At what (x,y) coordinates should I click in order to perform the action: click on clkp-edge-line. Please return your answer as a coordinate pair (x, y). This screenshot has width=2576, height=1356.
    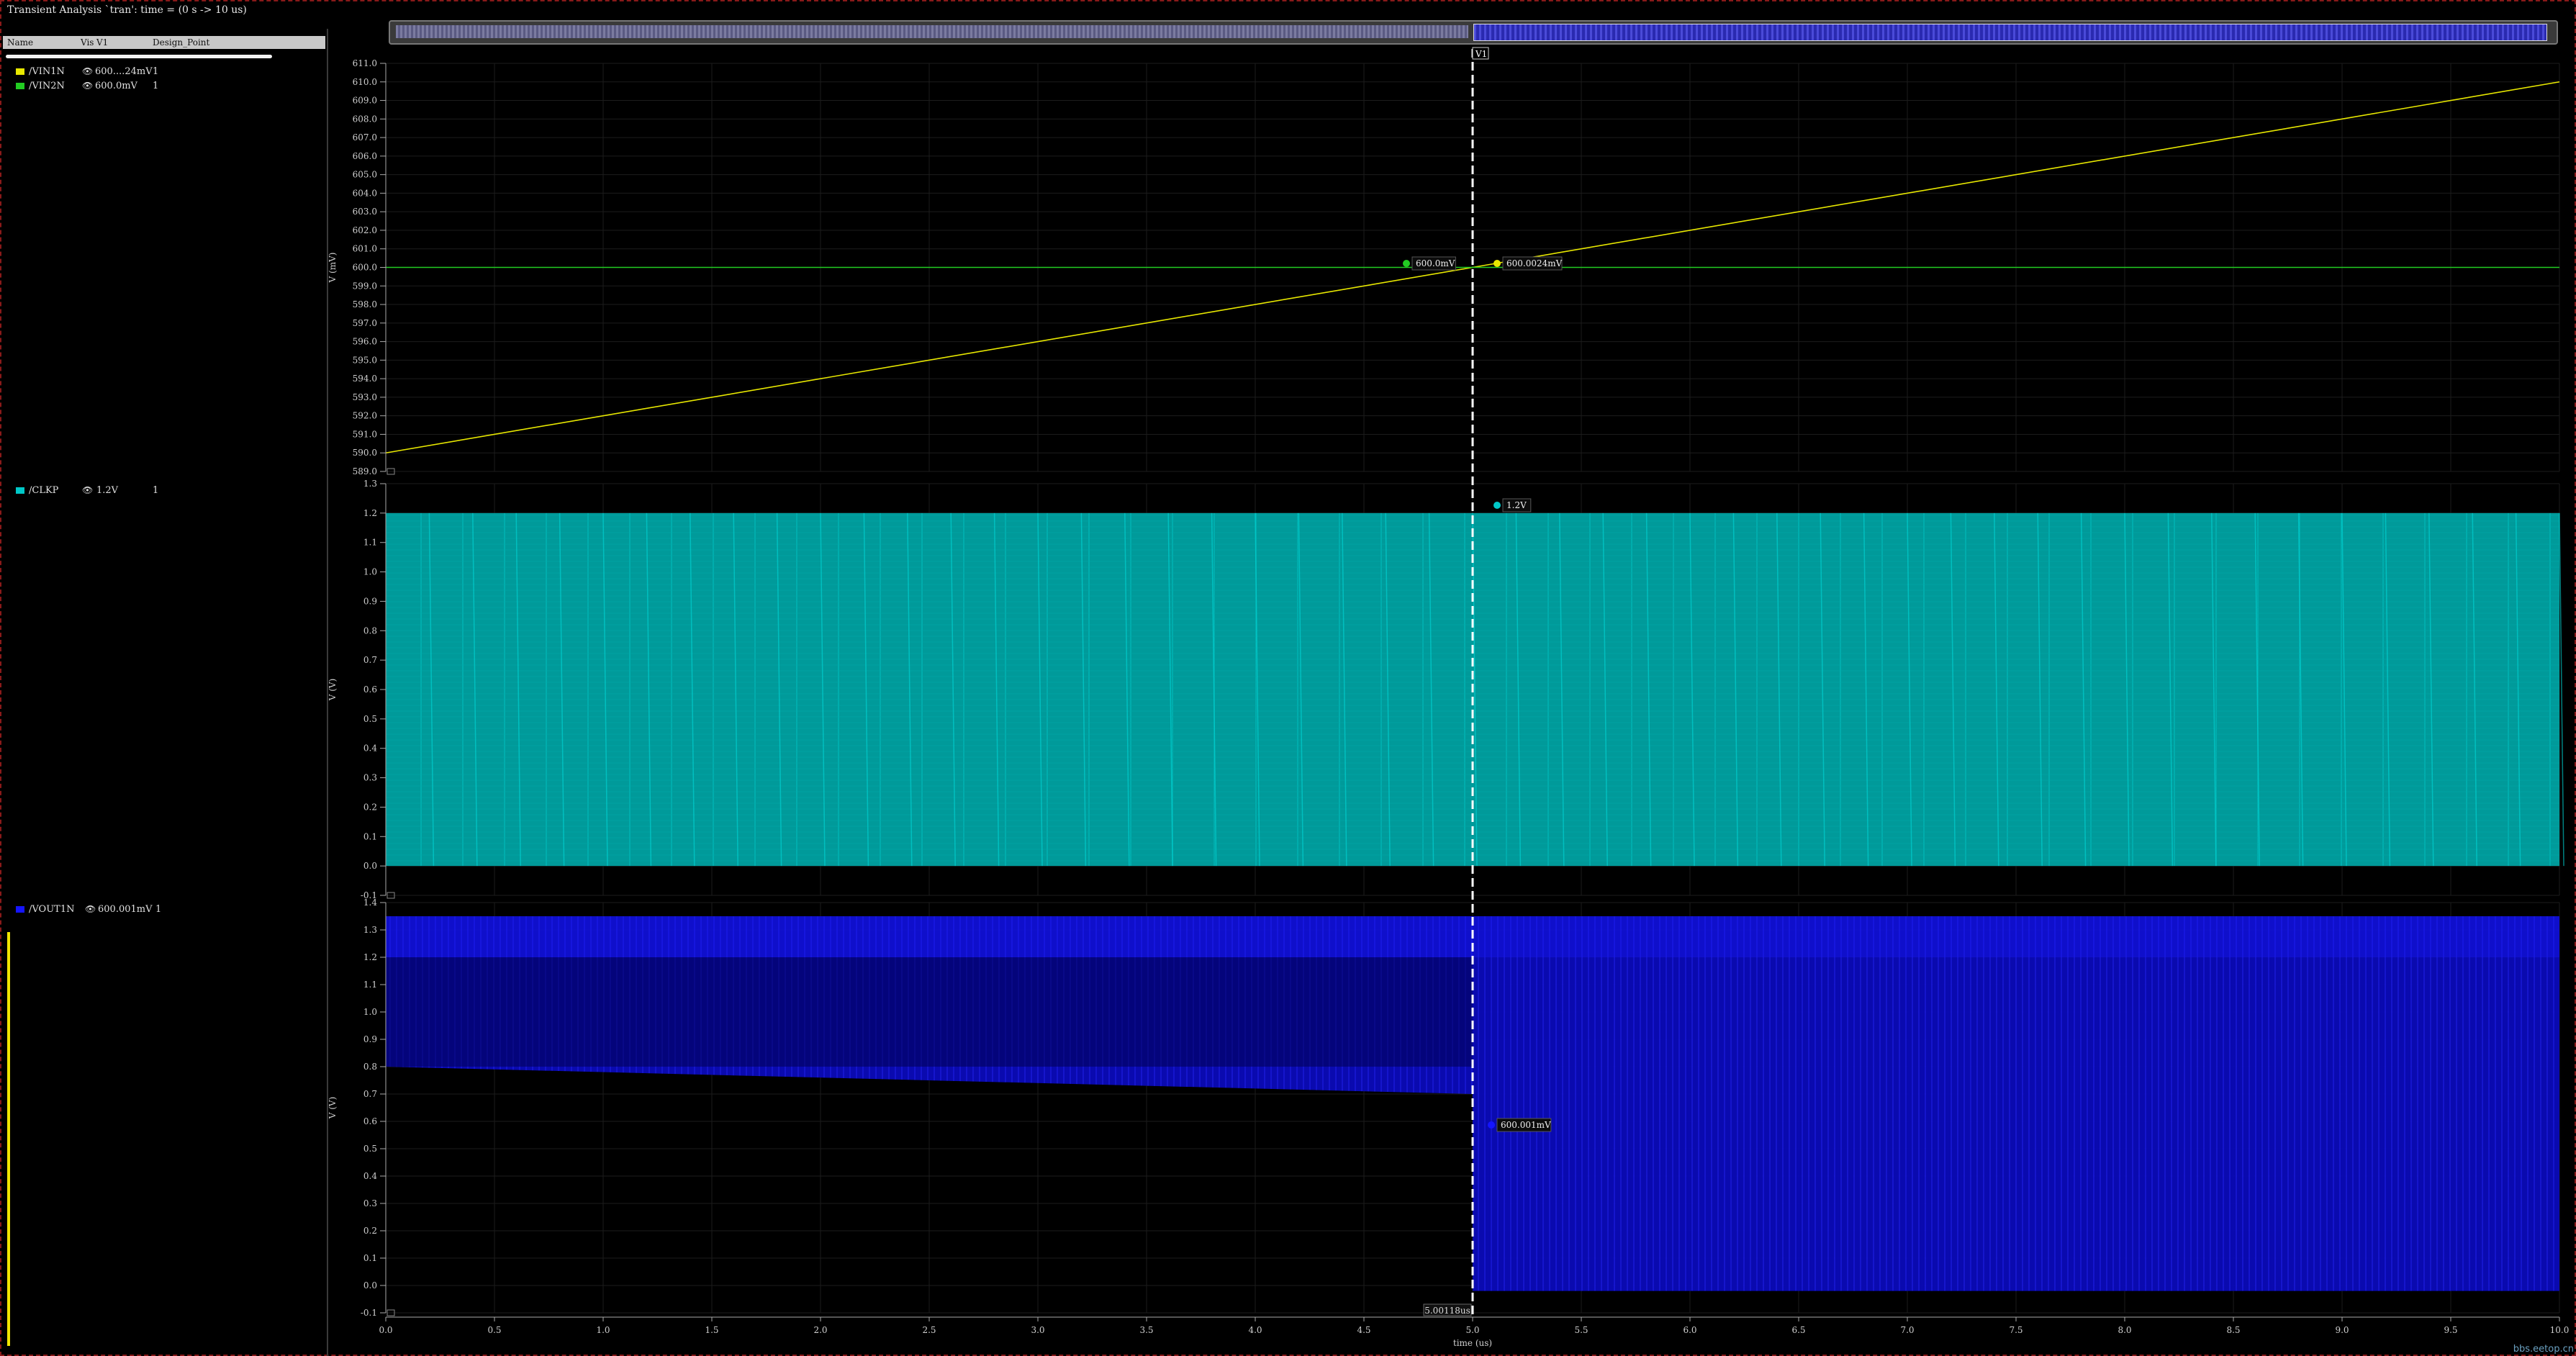
    Looking at the image, I should click on (2561, 689).